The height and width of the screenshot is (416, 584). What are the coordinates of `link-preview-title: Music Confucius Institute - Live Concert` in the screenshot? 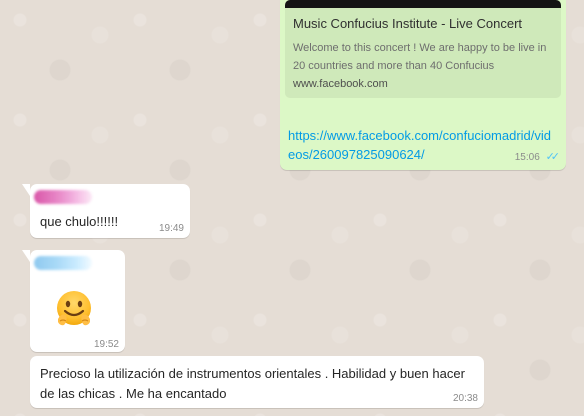 It's located at (408, 23).